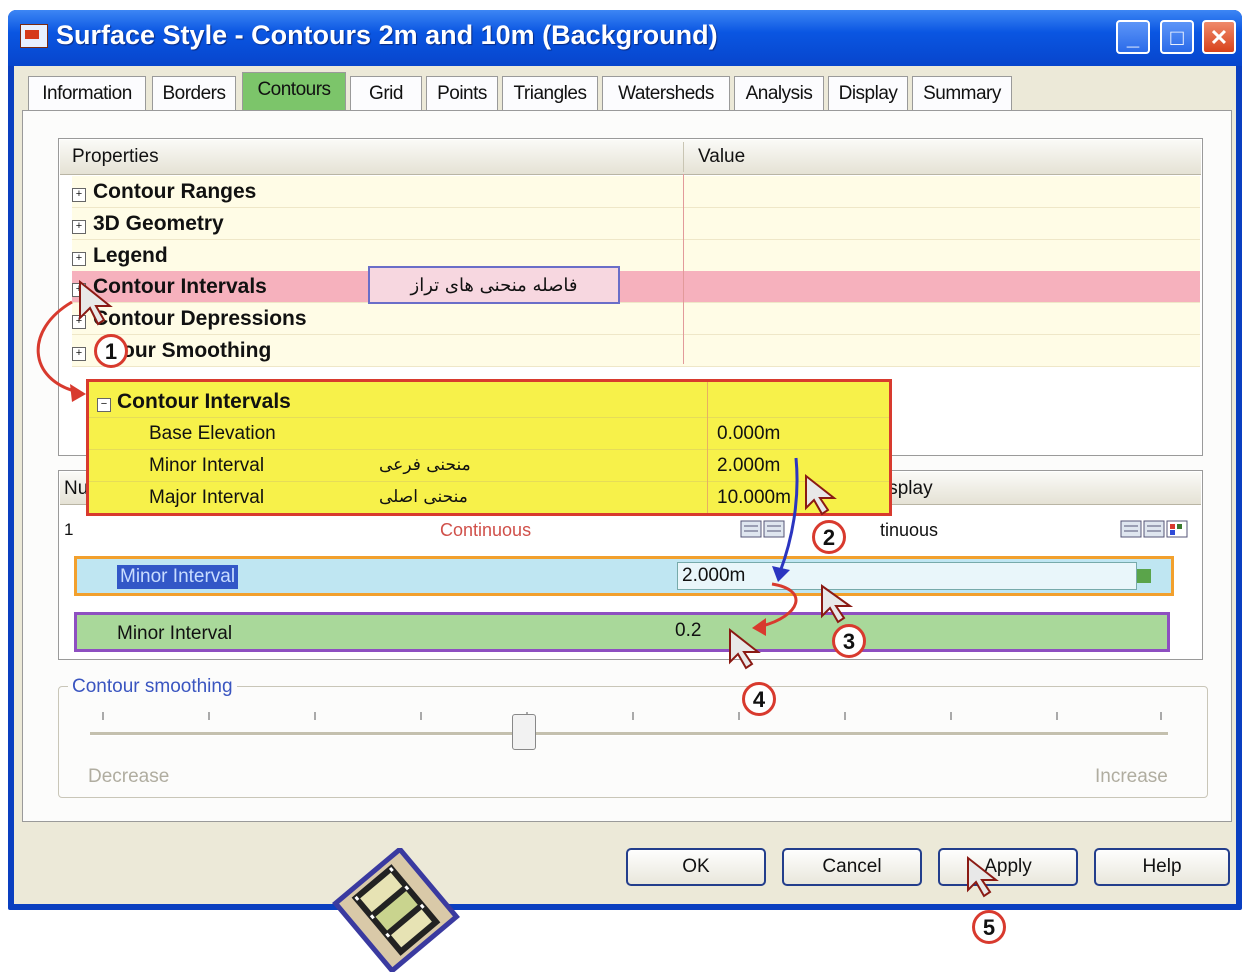 The height and width of the screenshot is (977, 1249). Describe the element at coordinates (759, 699) in the screenshot. I see `step-marker-4: 4` at that location.